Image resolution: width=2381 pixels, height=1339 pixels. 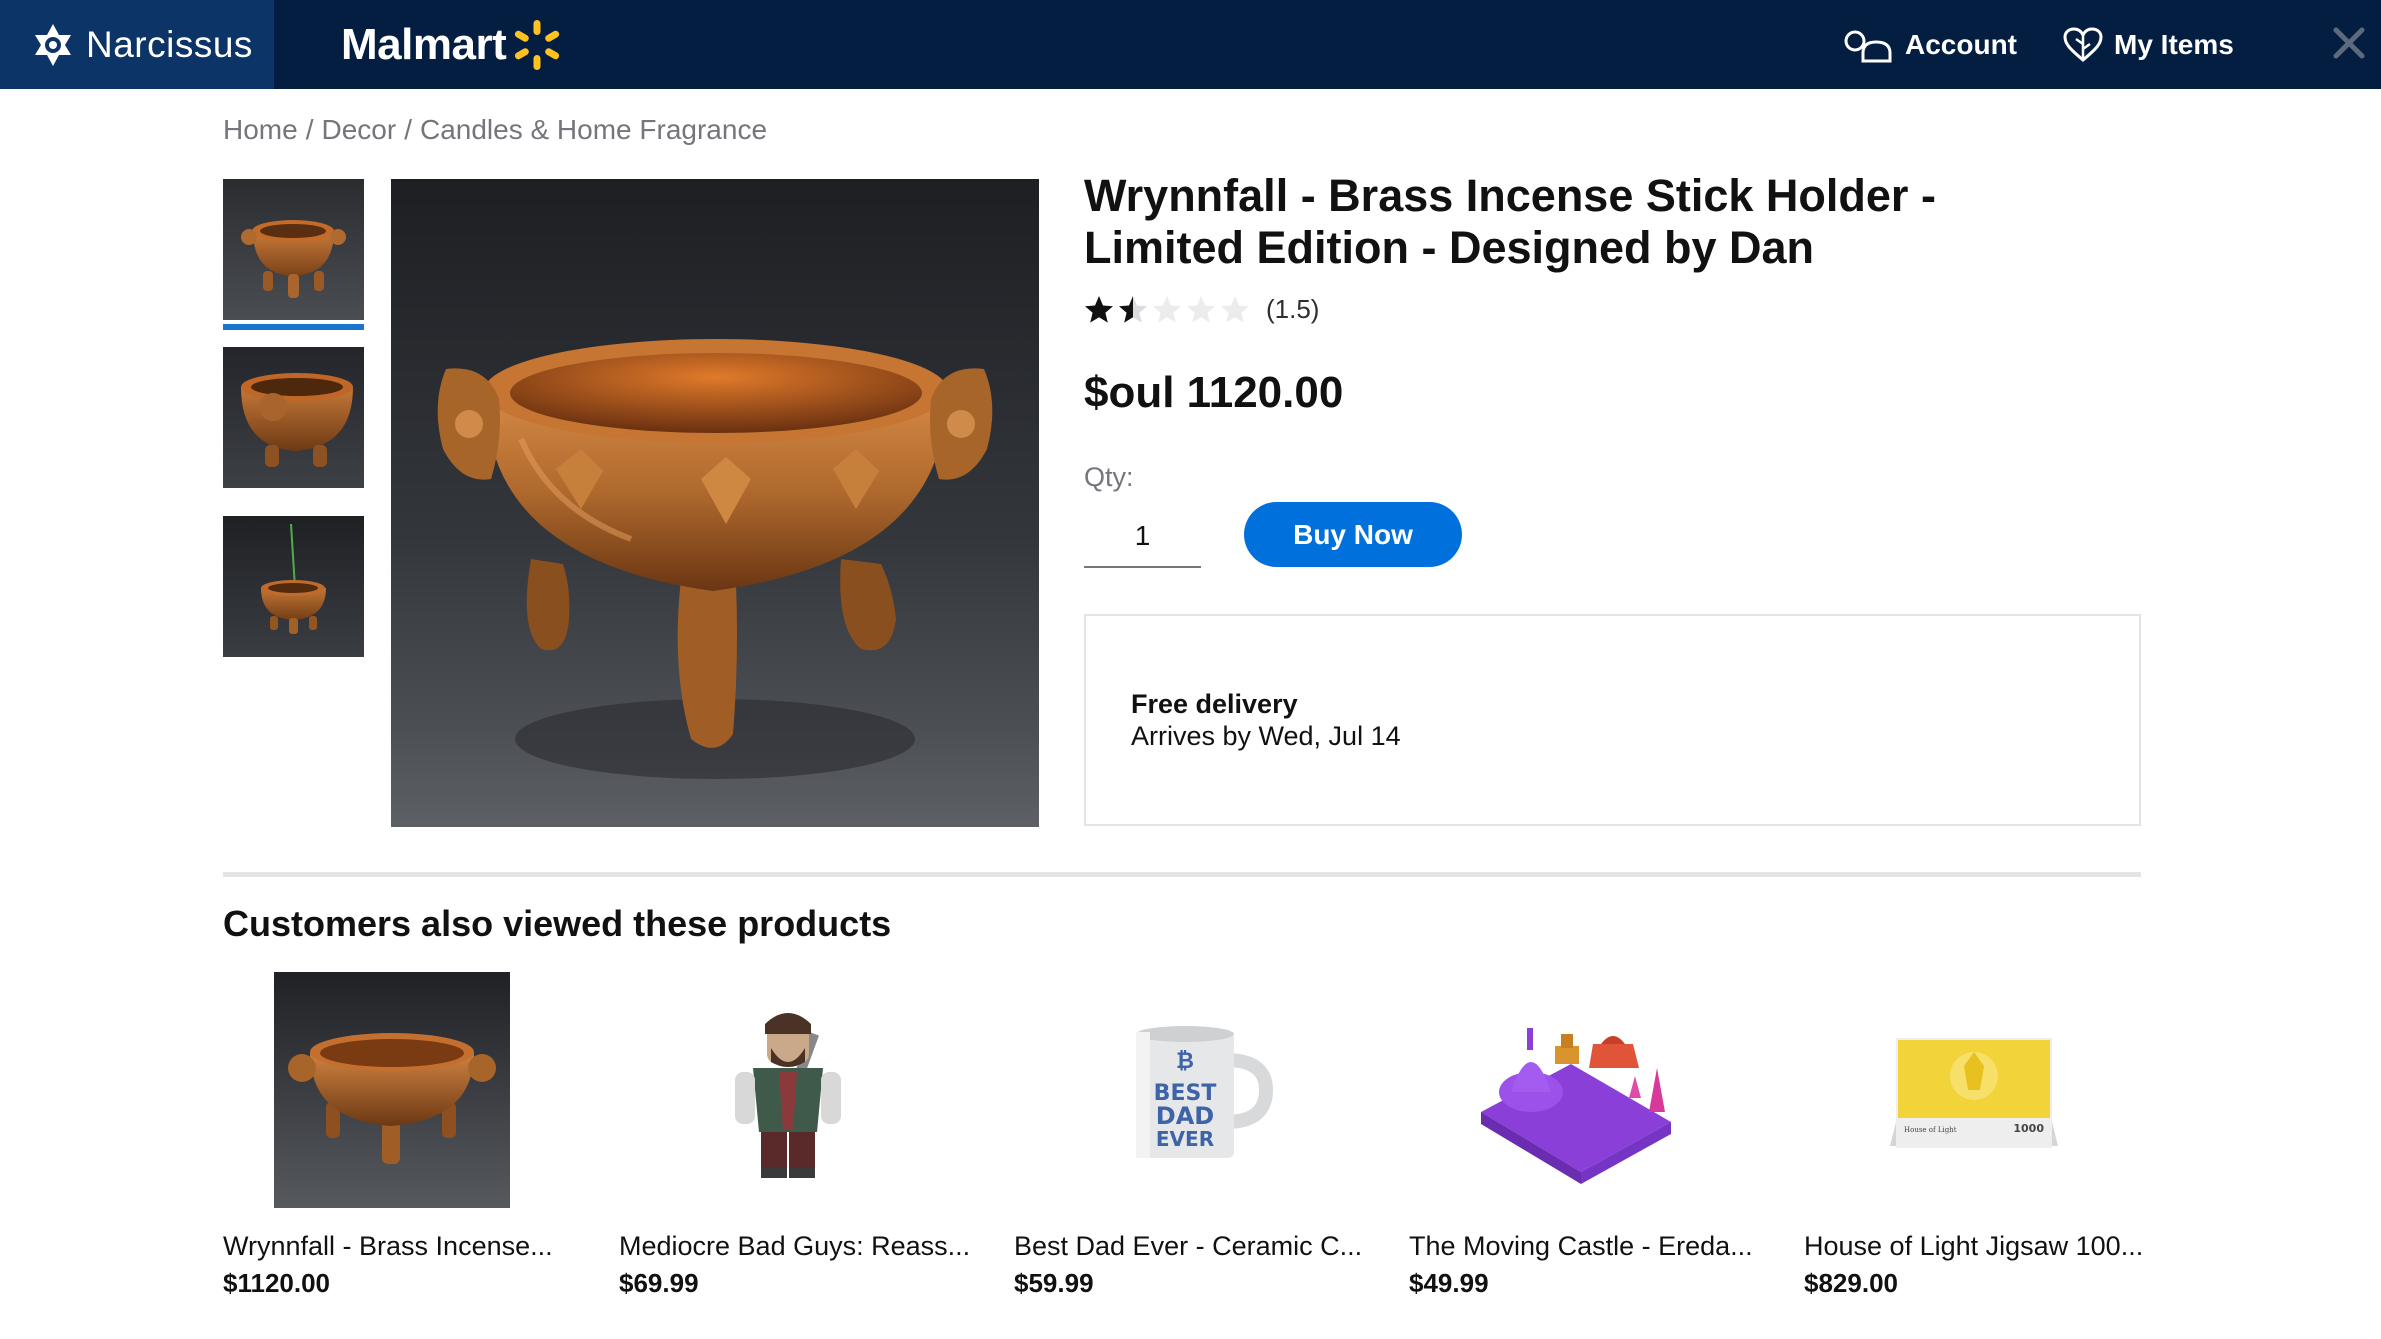 I want to click on recommendation-price: $59.99, so click(x=1054, y=1283).